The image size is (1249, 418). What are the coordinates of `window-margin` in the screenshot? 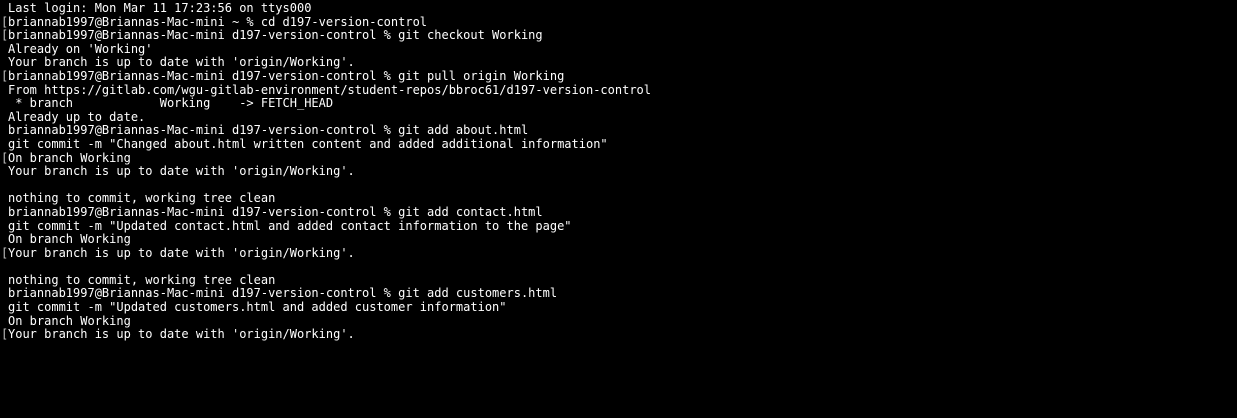 It's located at (1243, 209).